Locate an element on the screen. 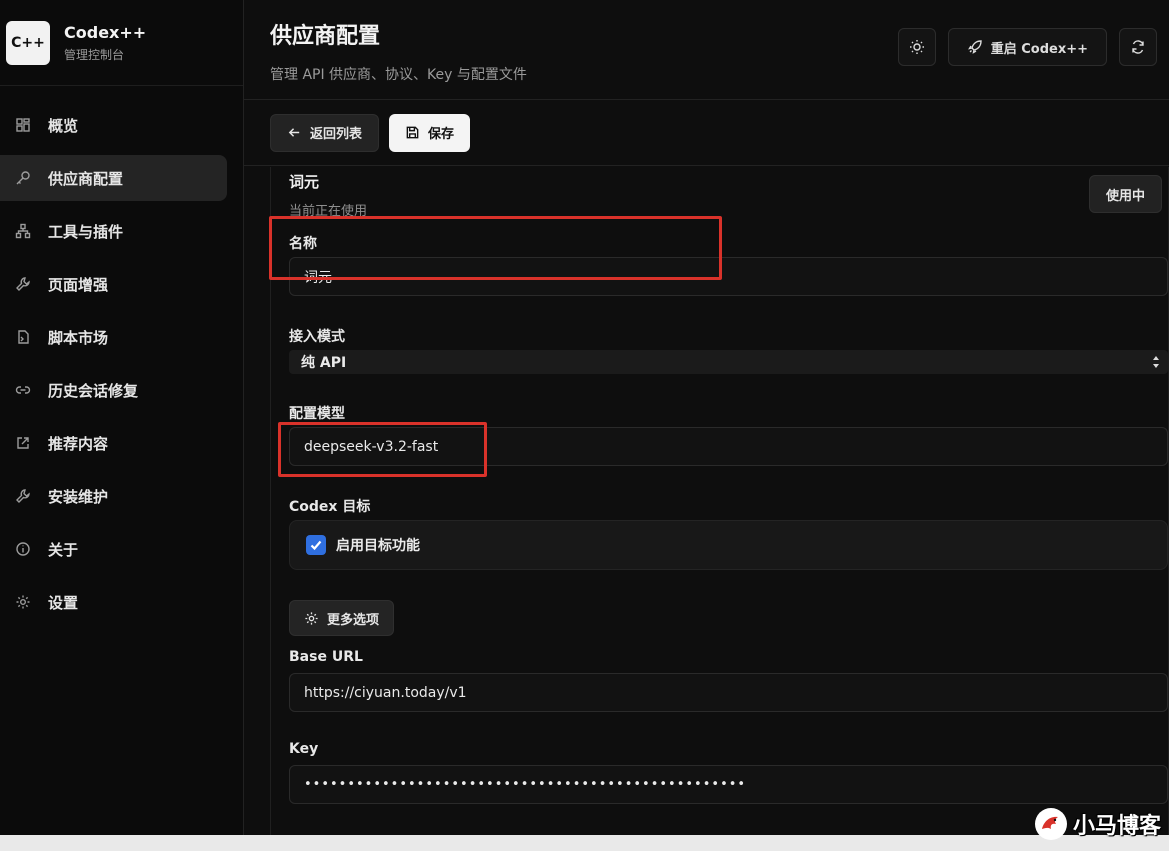 This screenshot has height=851, width=1169. refresh-button is located at coordinates (1138, 47).